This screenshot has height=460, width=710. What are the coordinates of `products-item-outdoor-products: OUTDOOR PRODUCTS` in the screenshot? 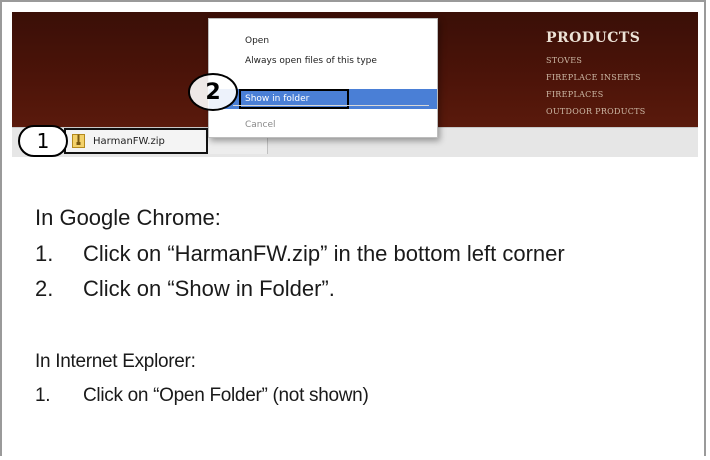 It's located at (596, 111).